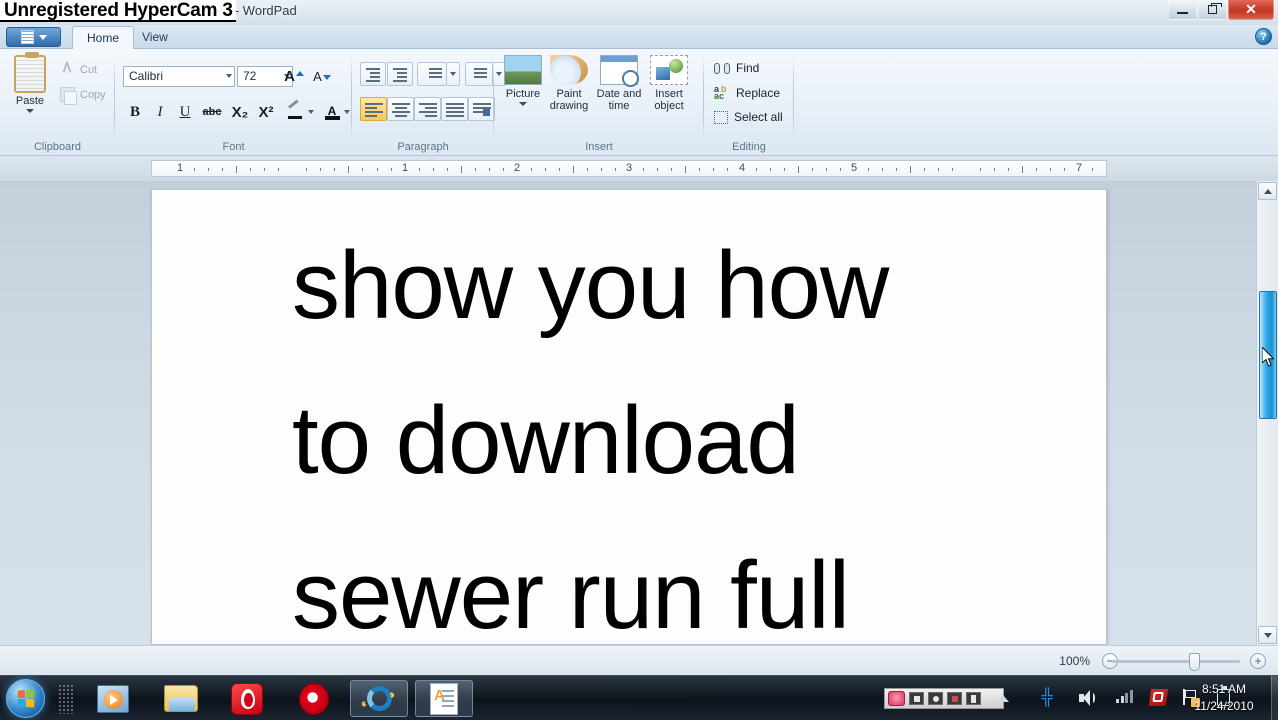 Image resolution: width=1278 pixels, height=720 pixels. What do you see at coordinates (314, 698) in the screenshot?
I see `taskbar-item-opera` at bounding box center [314, 698].